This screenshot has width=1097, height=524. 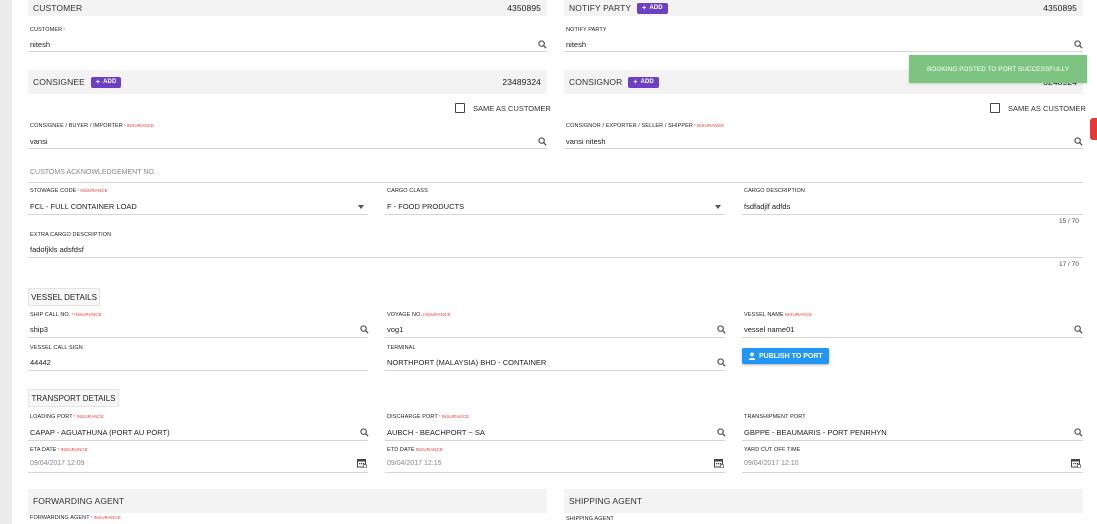 I want to click on publish-to-port-button: PUBLISH TO PORT, so click(x=785, y=356).